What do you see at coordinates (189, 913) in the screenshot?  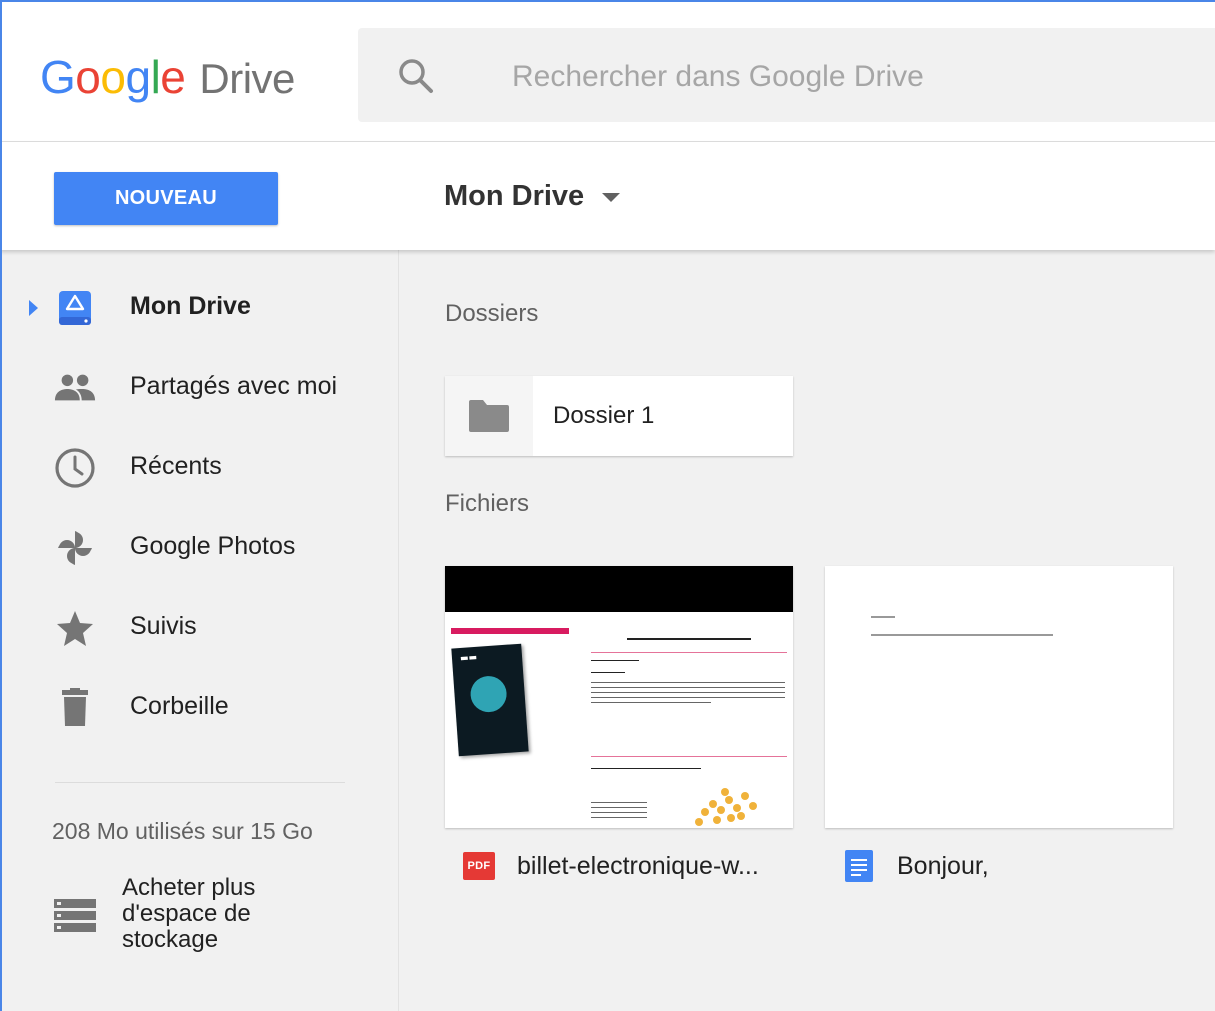 I see `buy-storage-label: Acheter plus d'espace de stockage` at bounding box center [189, 913].